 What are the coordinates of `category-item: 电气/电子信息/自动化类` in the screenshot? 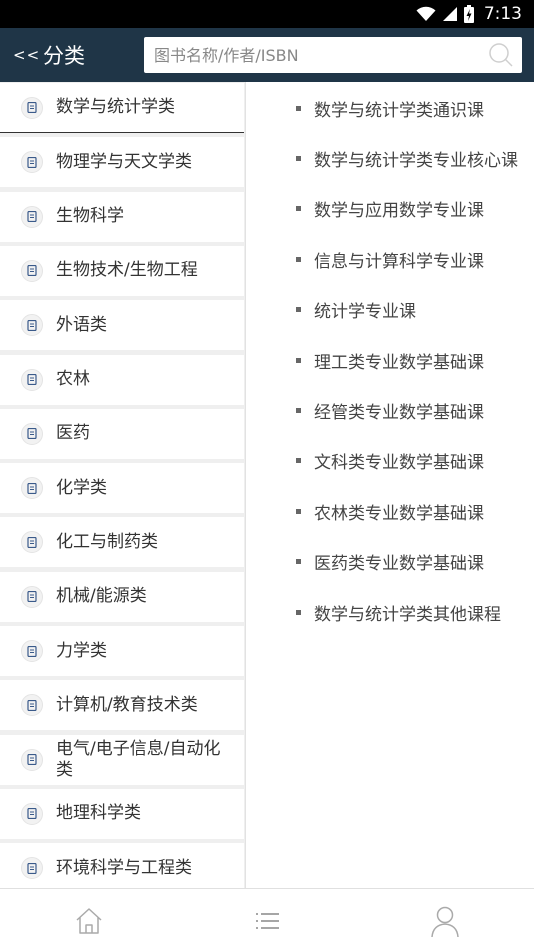 It's located at (122, 759).